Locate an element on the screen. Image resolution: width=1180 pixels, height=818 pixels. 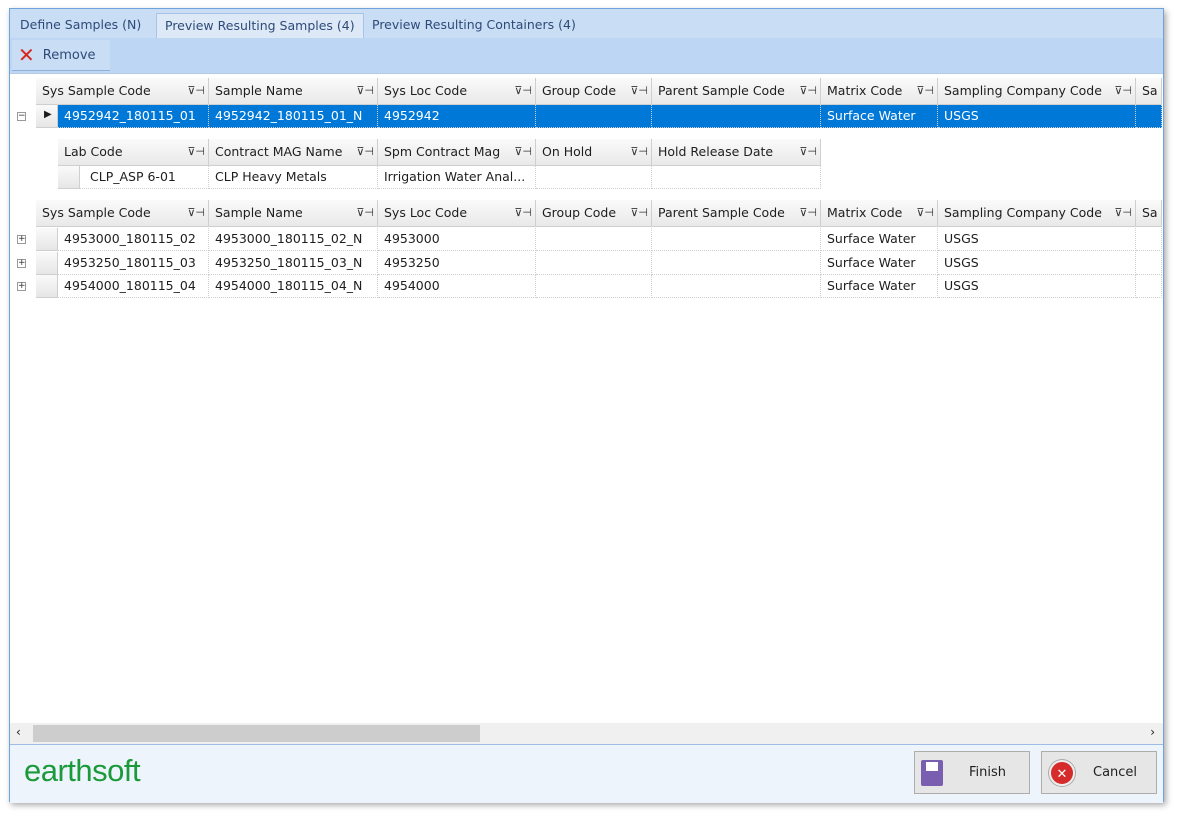
child-header-4: Hold Release Date ⊽⊣ is located at coordinates (736, 152).